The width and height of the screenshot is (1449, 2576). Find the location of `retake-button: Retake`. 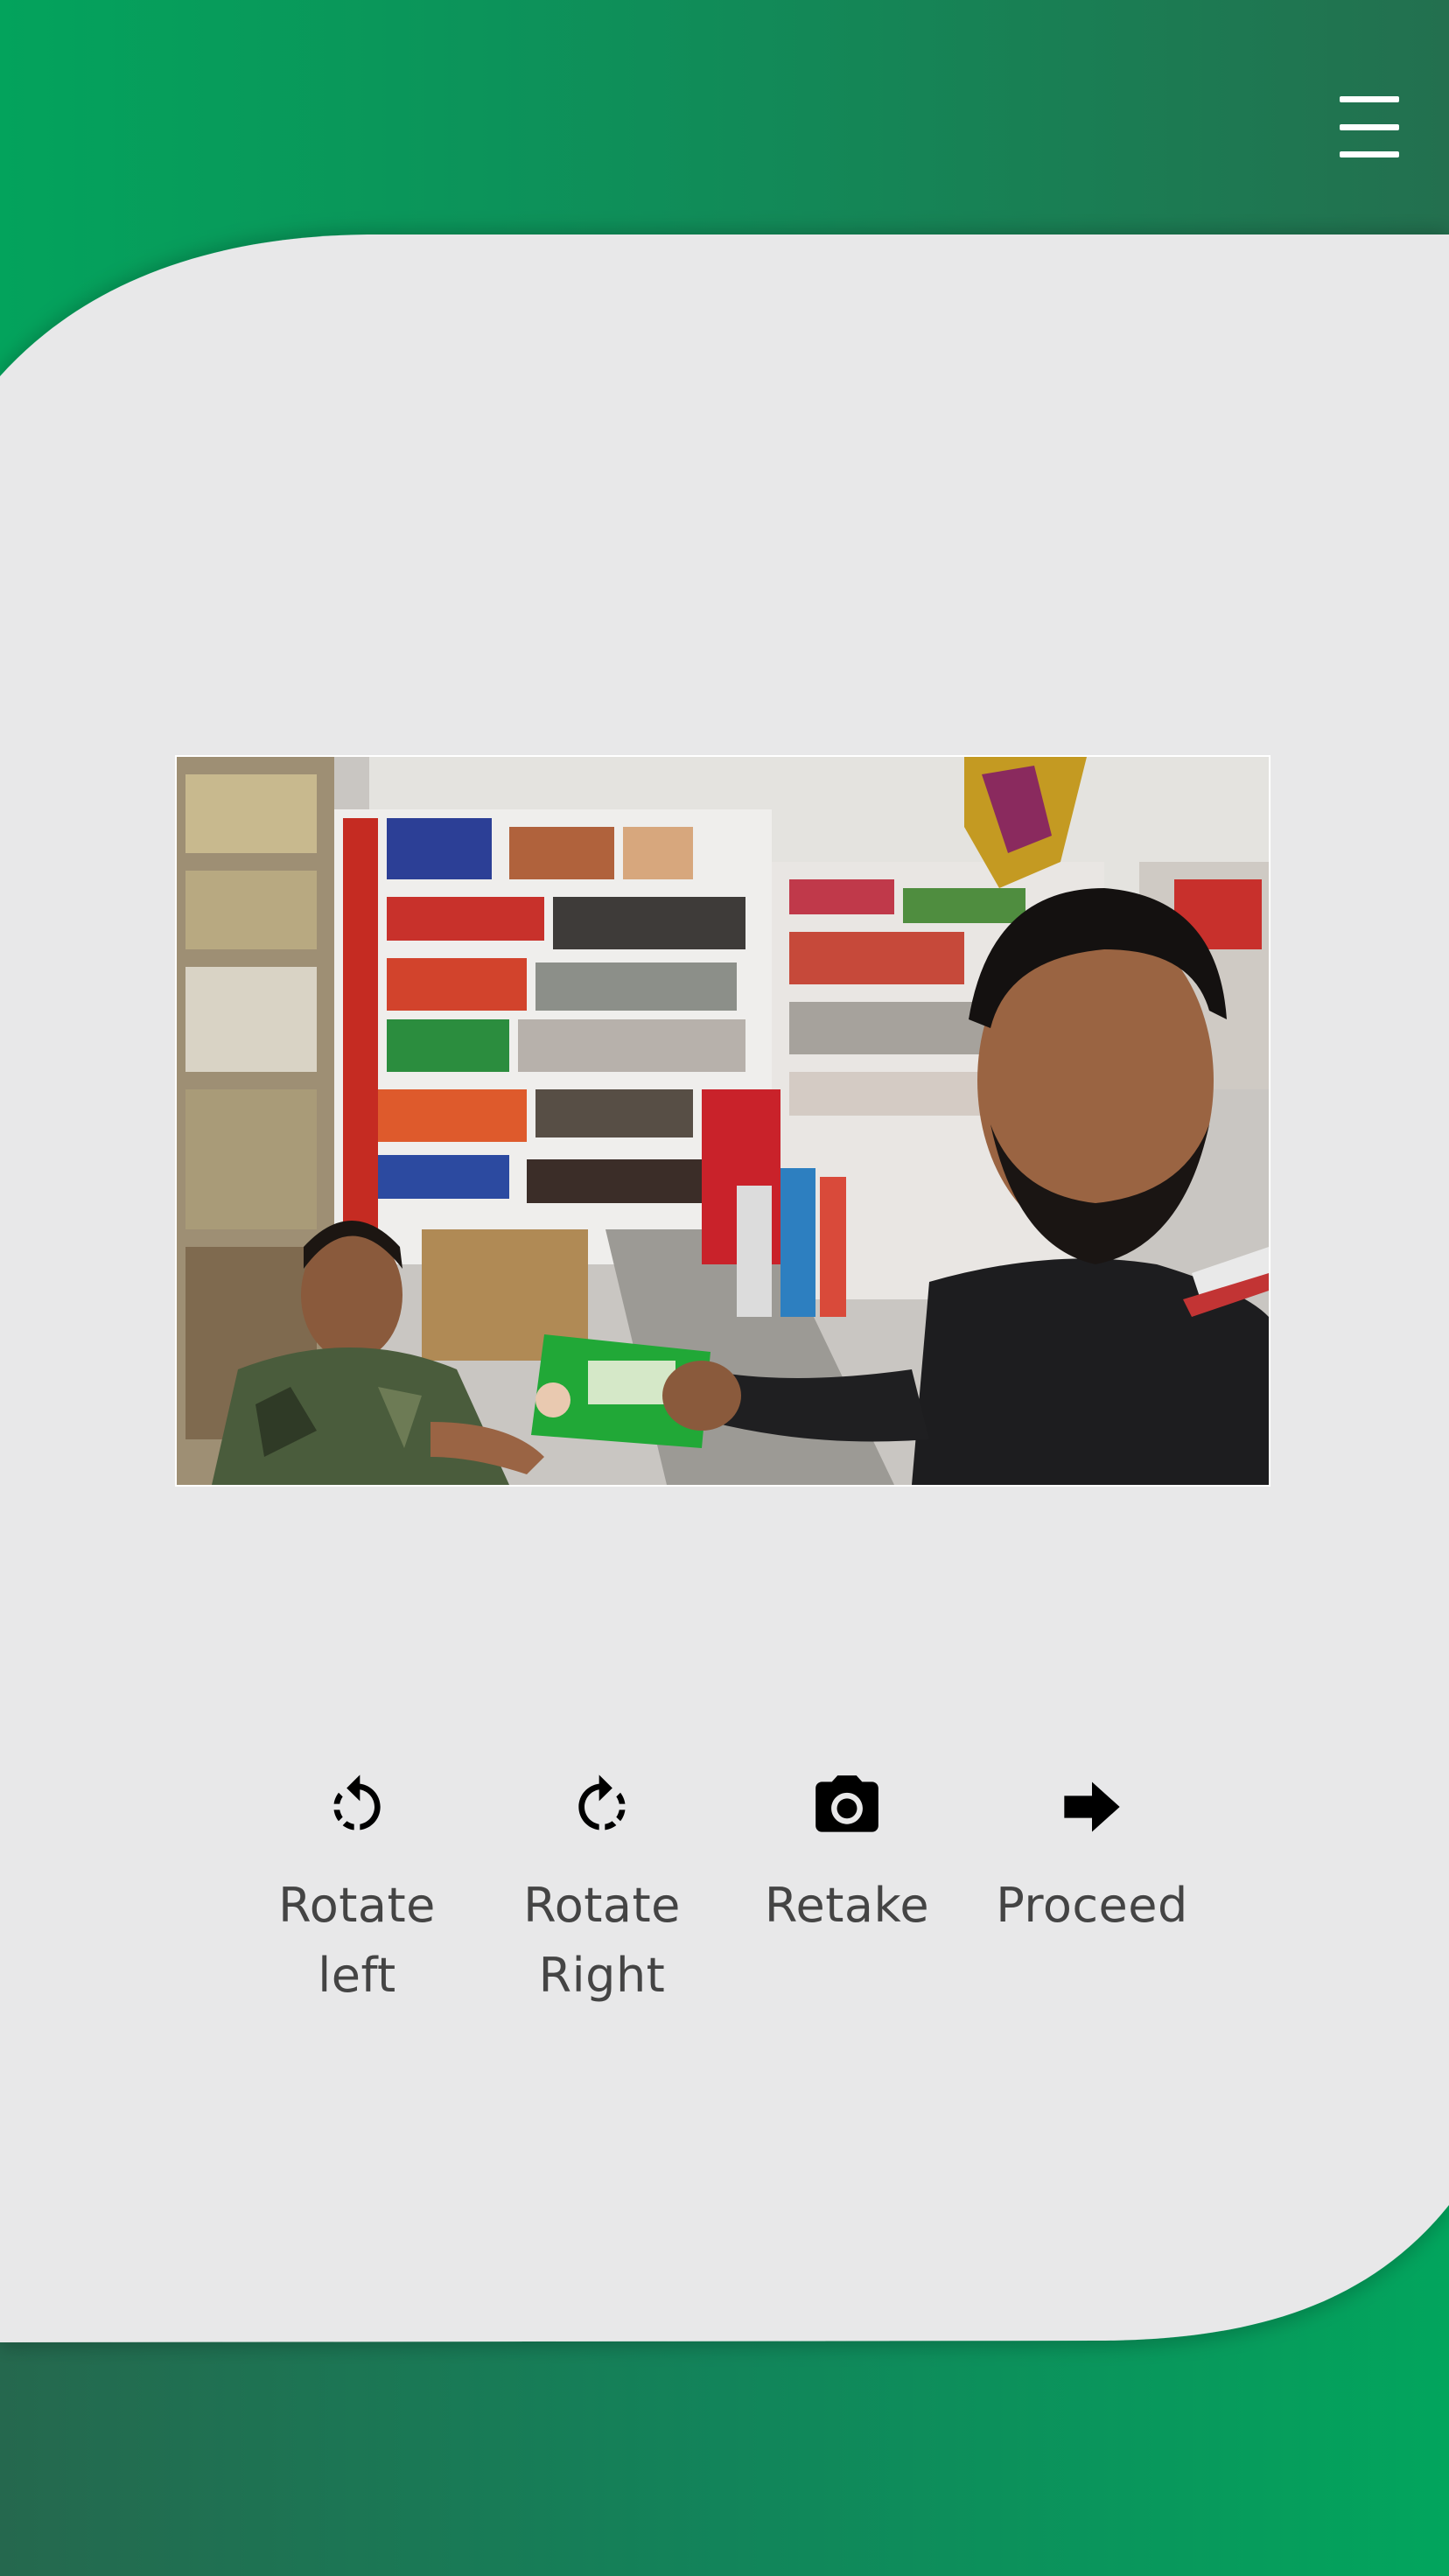

retake-button: Retake is located at coordinates (847, 1912).